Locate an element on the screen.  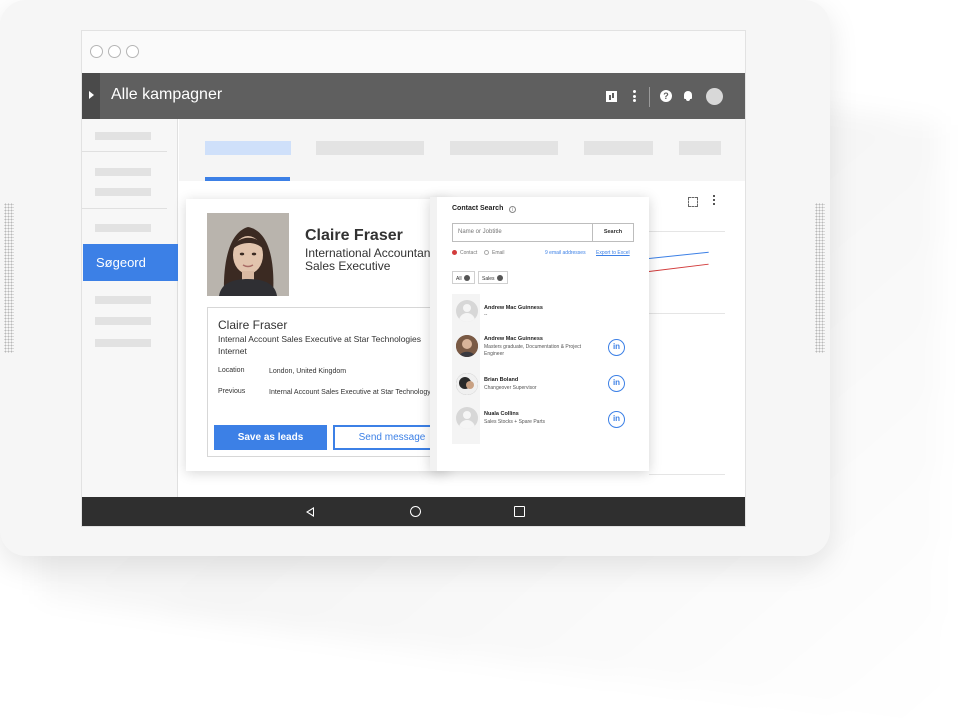
result-name: Nuala Collins is located at coordinates (501, 414).